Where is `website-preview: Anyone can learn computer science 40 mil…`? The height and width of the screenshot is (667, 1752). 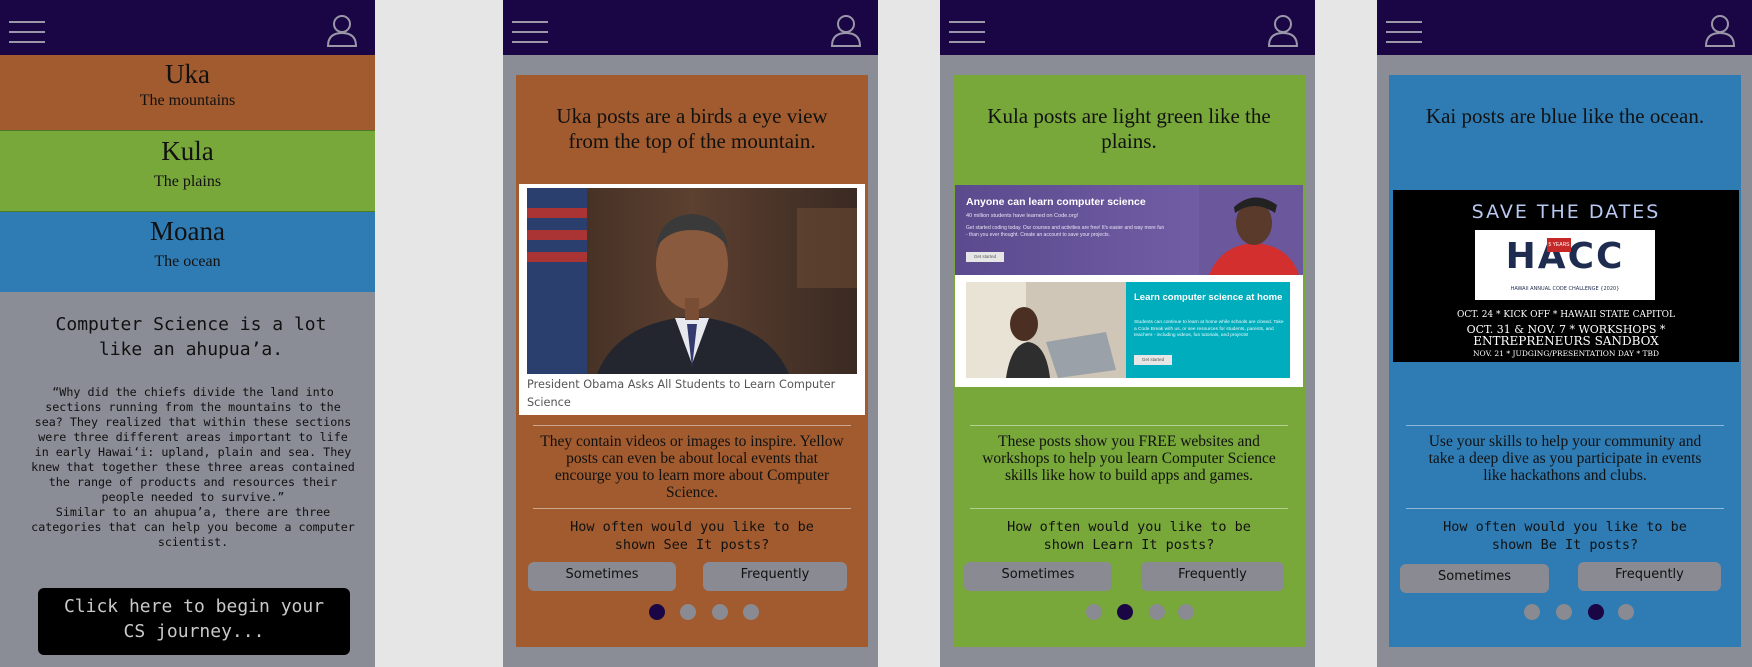
website-preview: Anyone can learn computer science 40 mil… is located at coordinates (1129, 286).